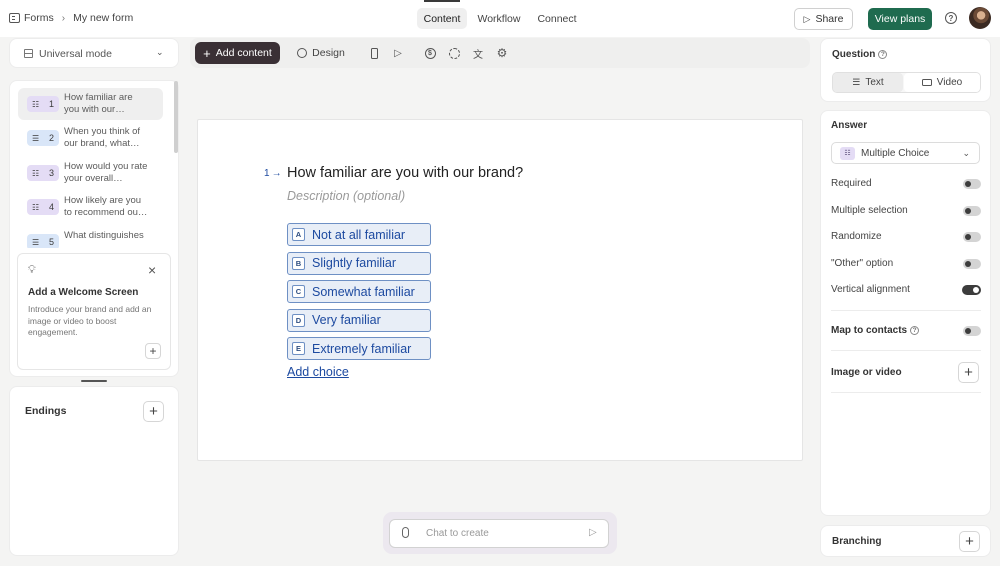 The width and height of the screenshot is (1000, 566). I want to click on endings-label: Endings, so click(46, 411).